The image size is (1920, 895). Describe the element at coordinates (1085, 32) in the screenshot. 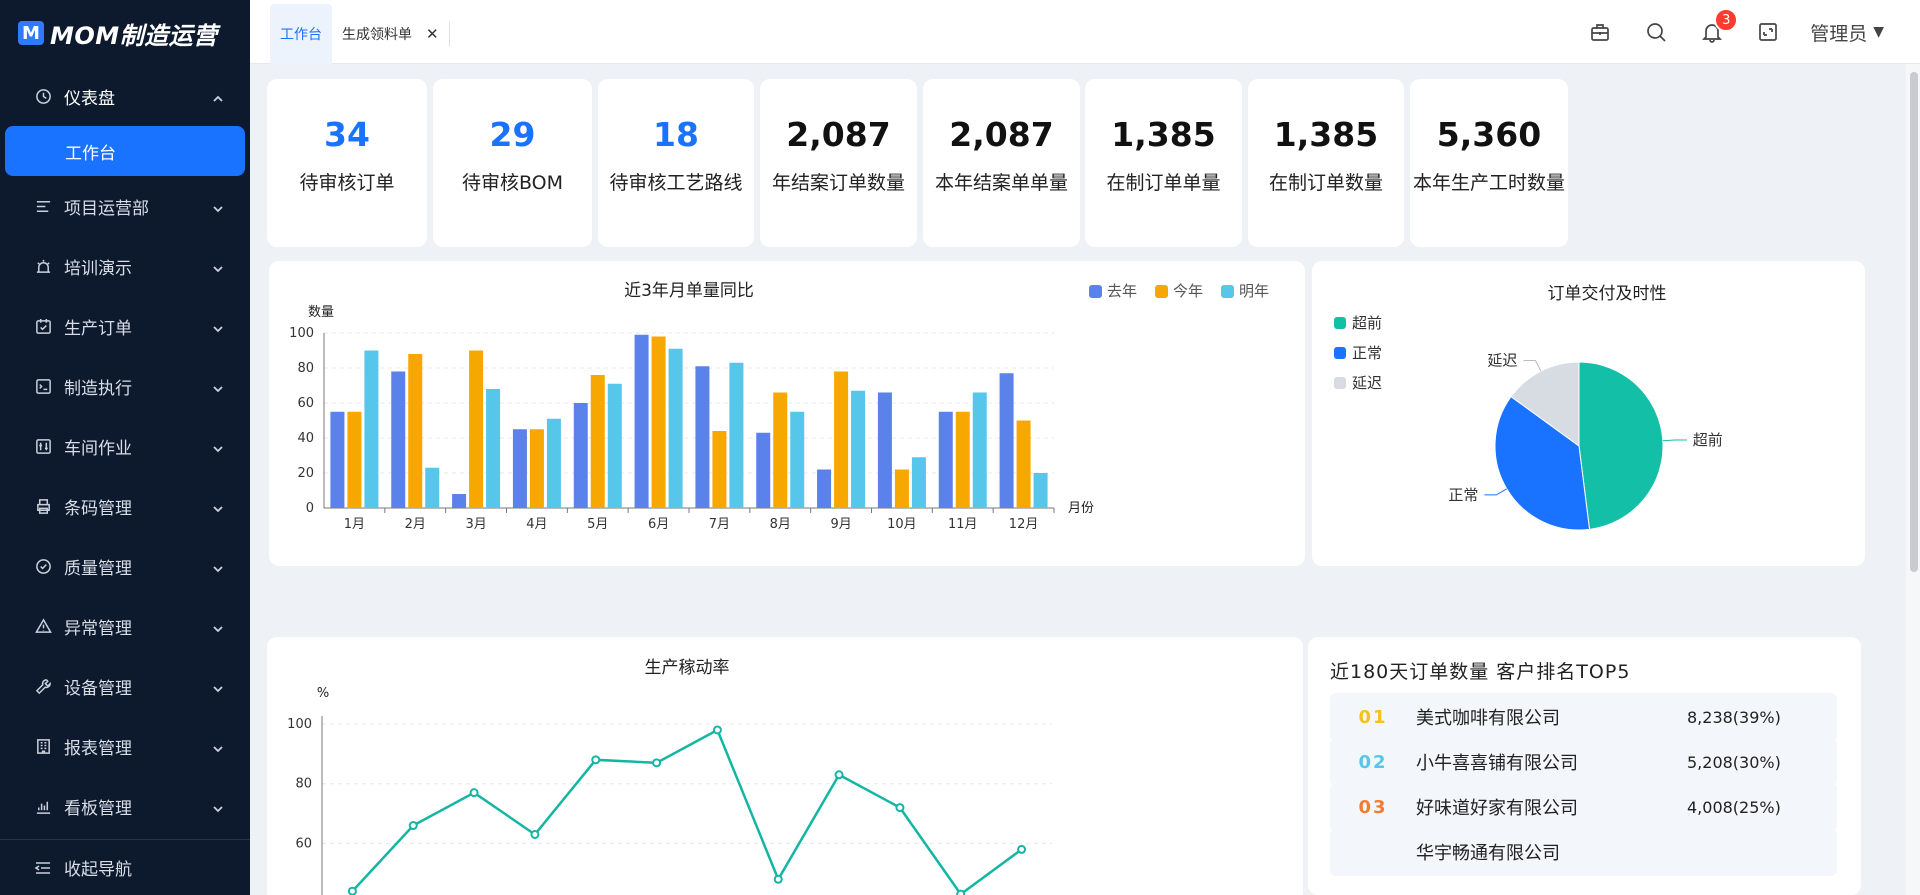

I see `top-header: 工作台 生成领料单 ✕ 3 管理员 ▼` at that location.